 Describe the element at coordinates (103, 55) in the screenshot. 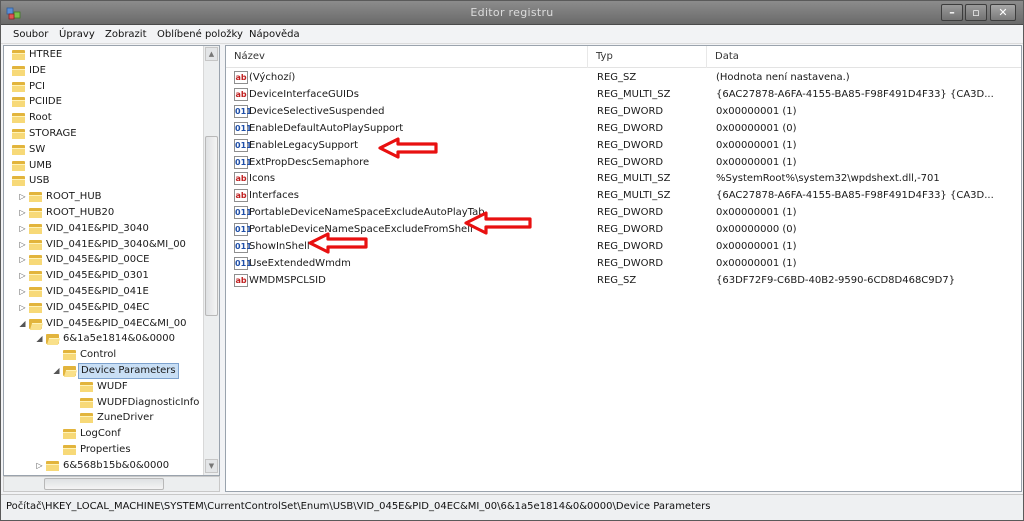

I see `tree-node: HTREE` at that location.